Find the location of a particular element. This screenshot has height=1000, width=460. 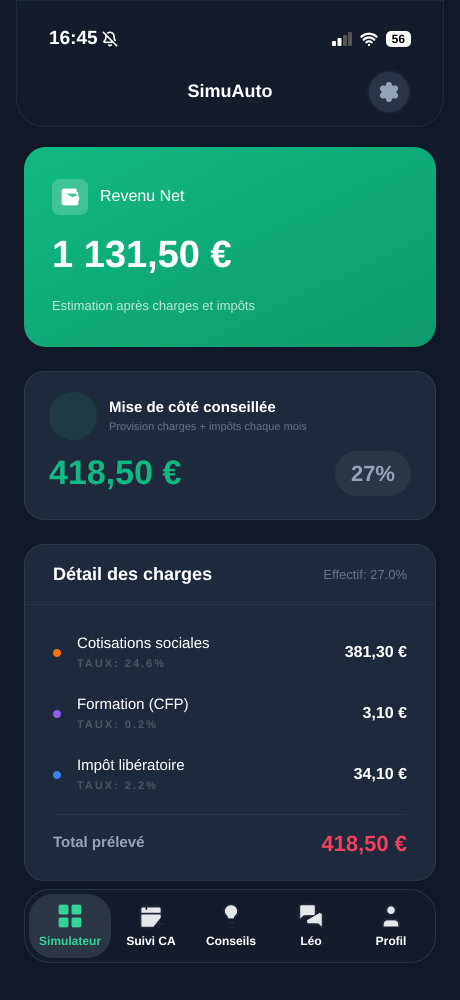

total-label: Total prélevé is located at coordinates (98, 843).